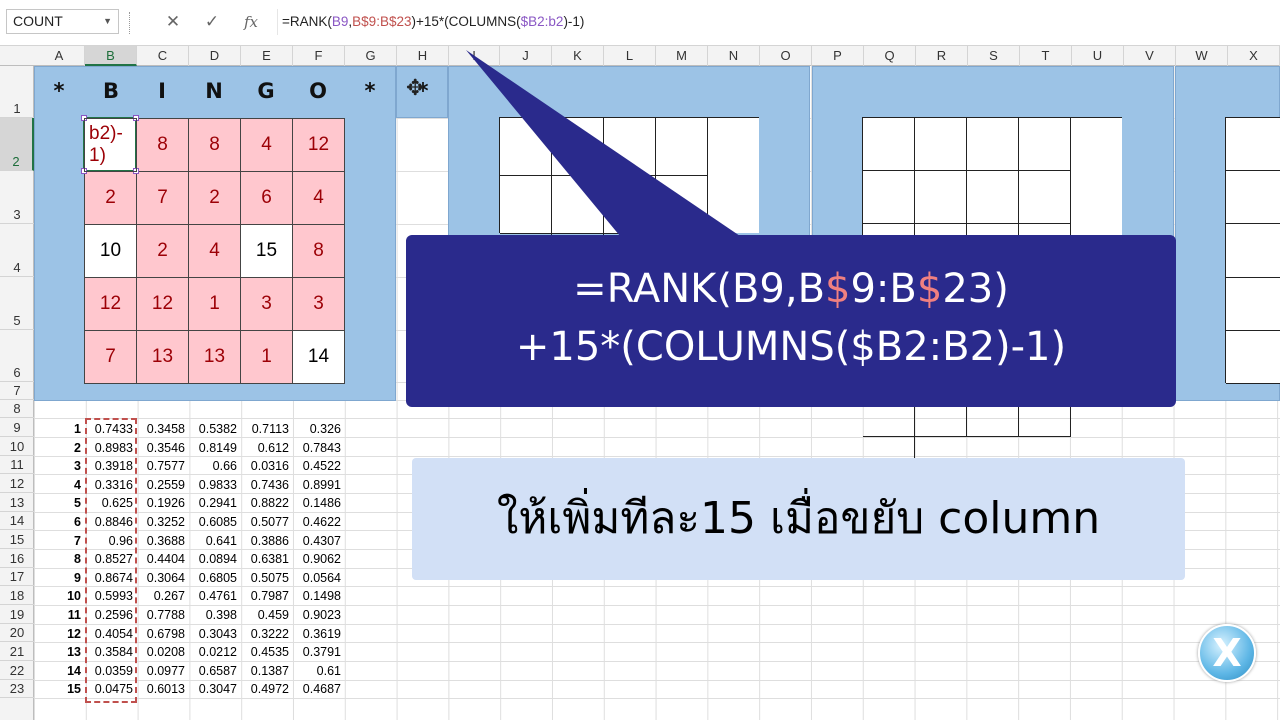  I want to click on column-header: F, so click(319, 56).